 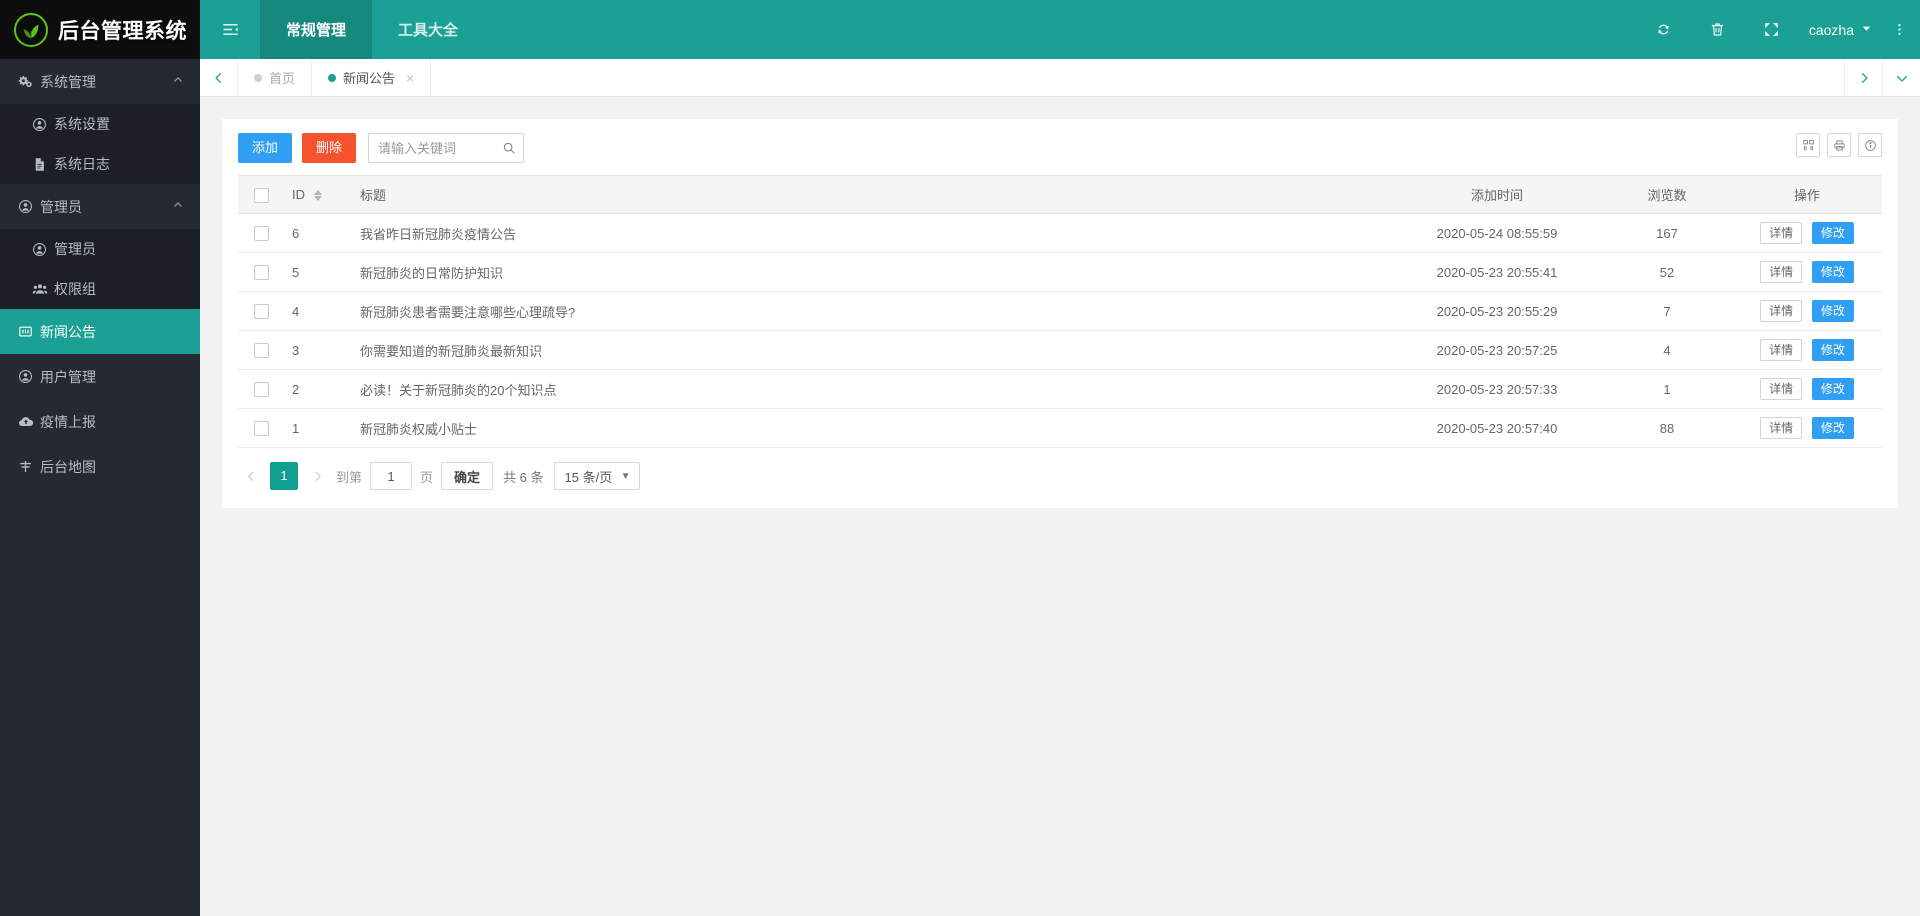 What do you see at coordinates (100, 124) in the screenshot?
I see `sidebar-item-system-settings: 系统设置` at bounding box center [100, 124].